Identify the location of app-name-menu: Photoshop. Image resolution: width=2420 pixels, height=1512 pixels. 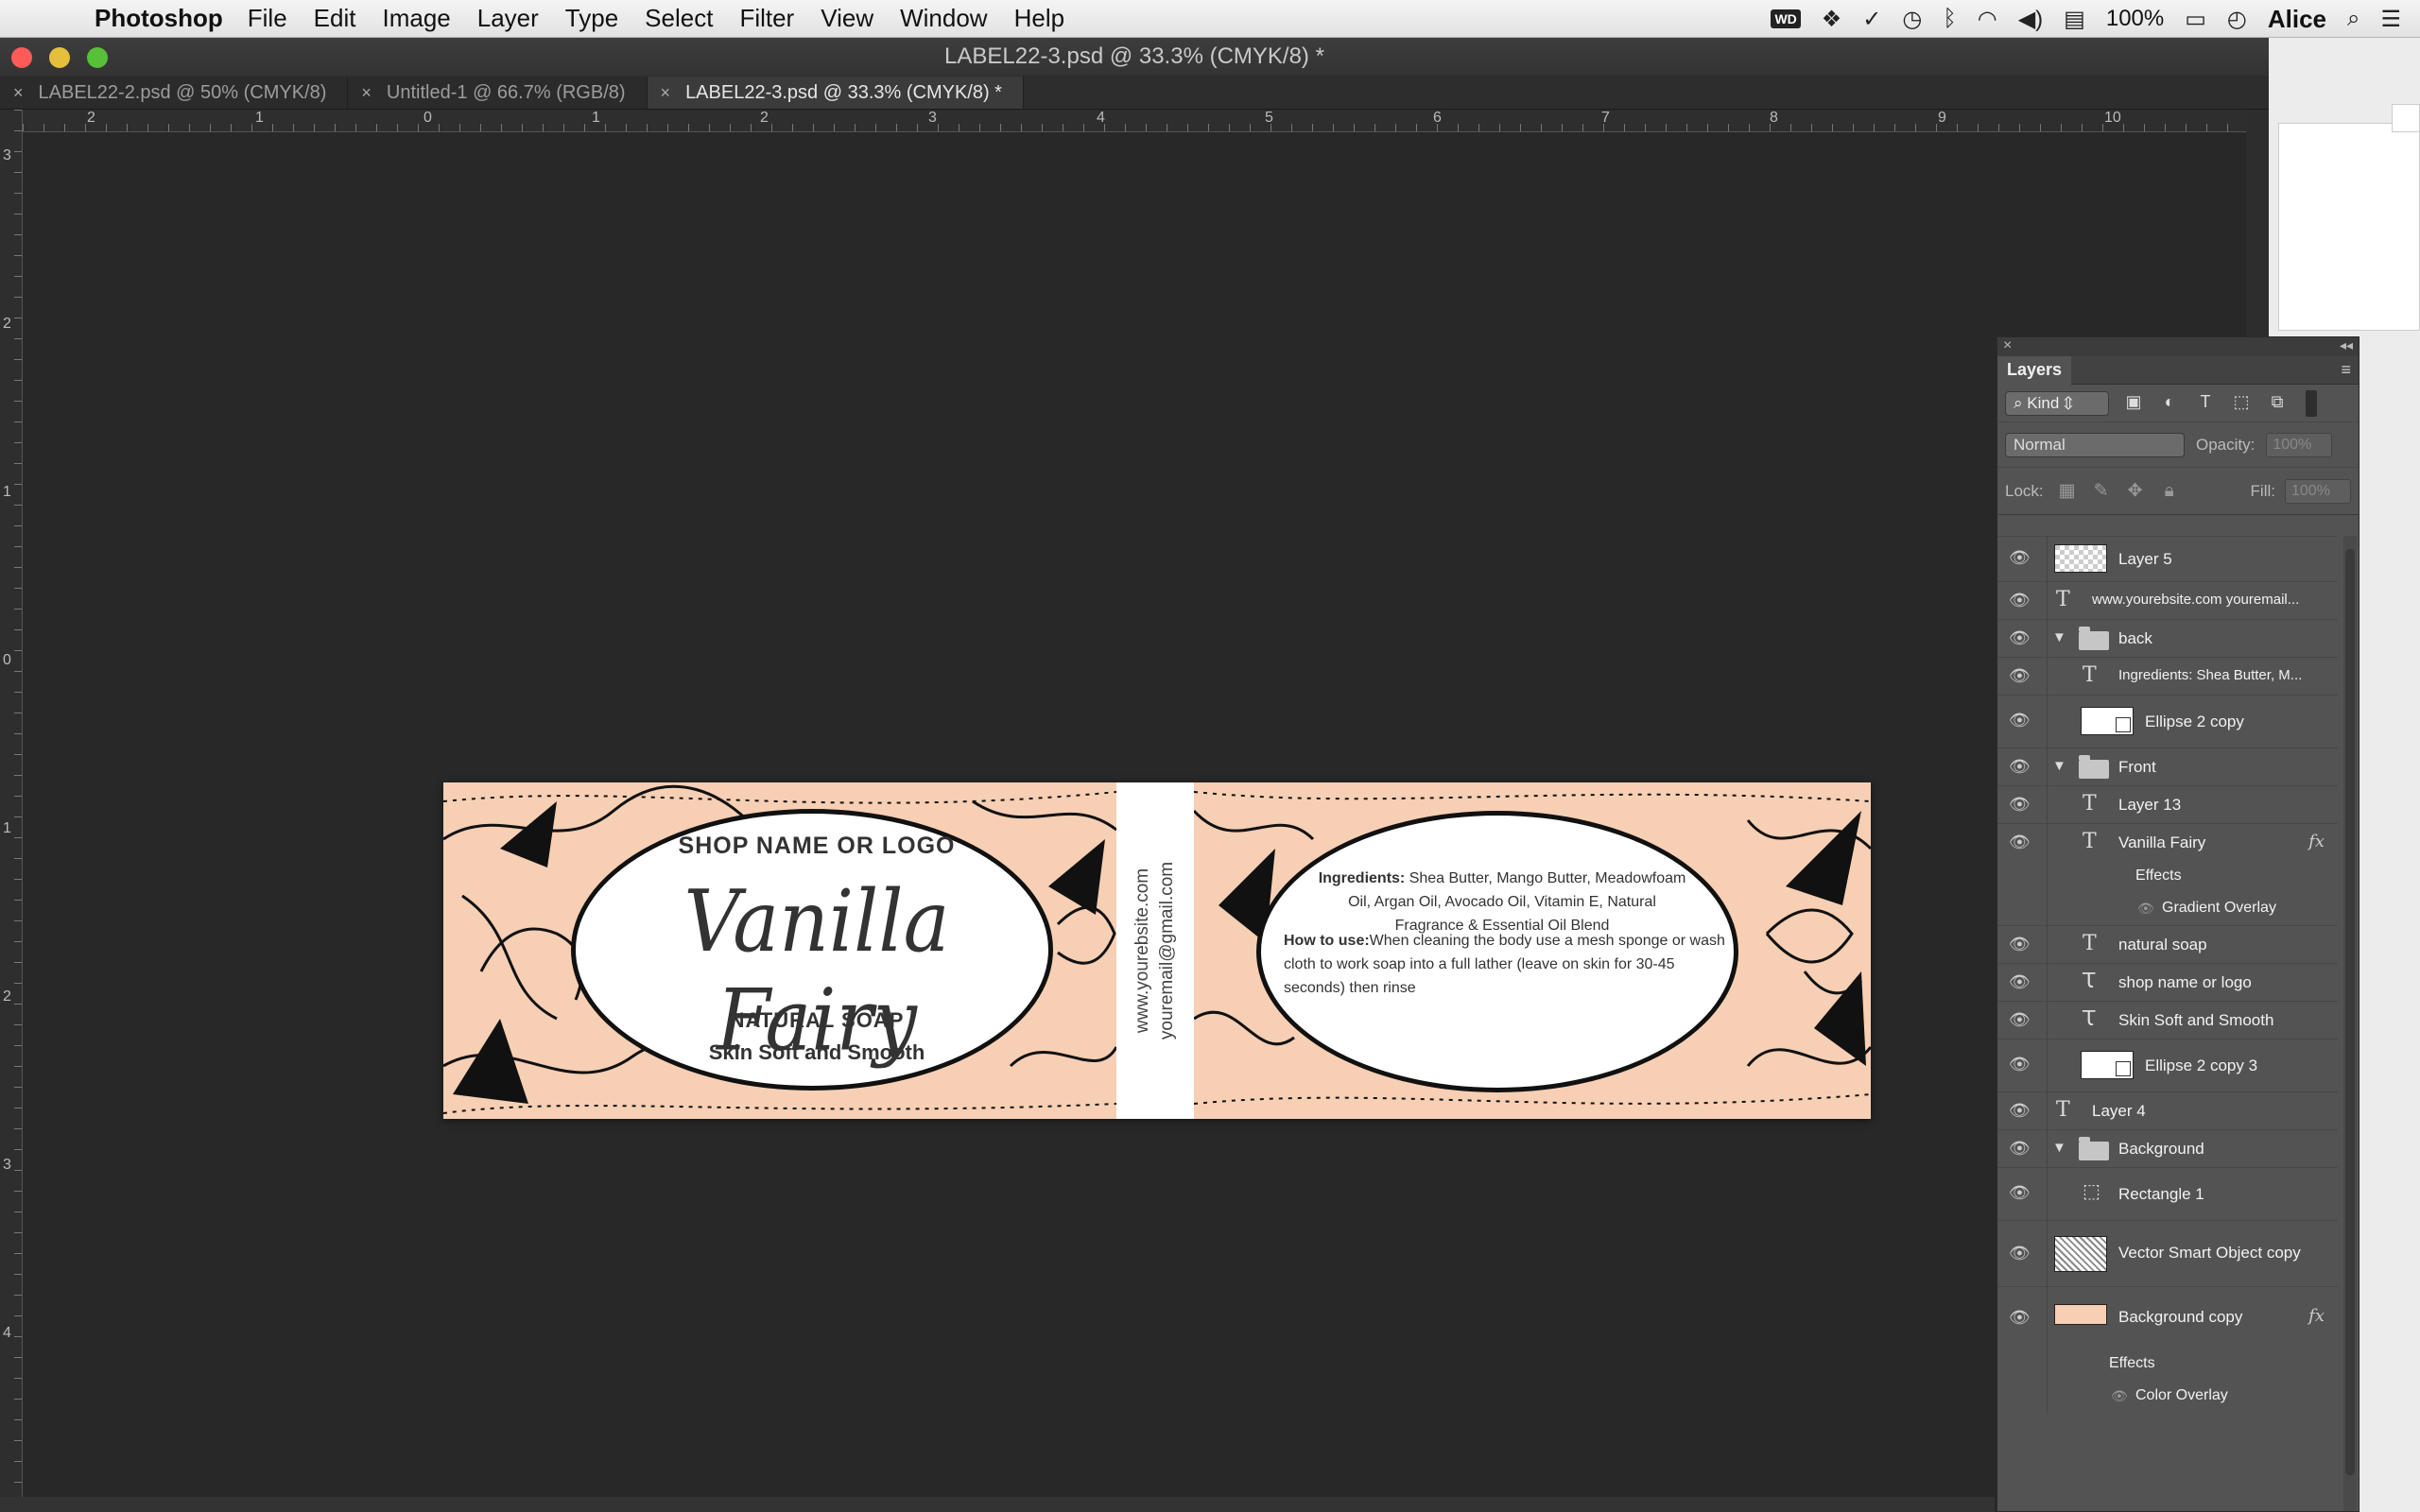
(159, 18).